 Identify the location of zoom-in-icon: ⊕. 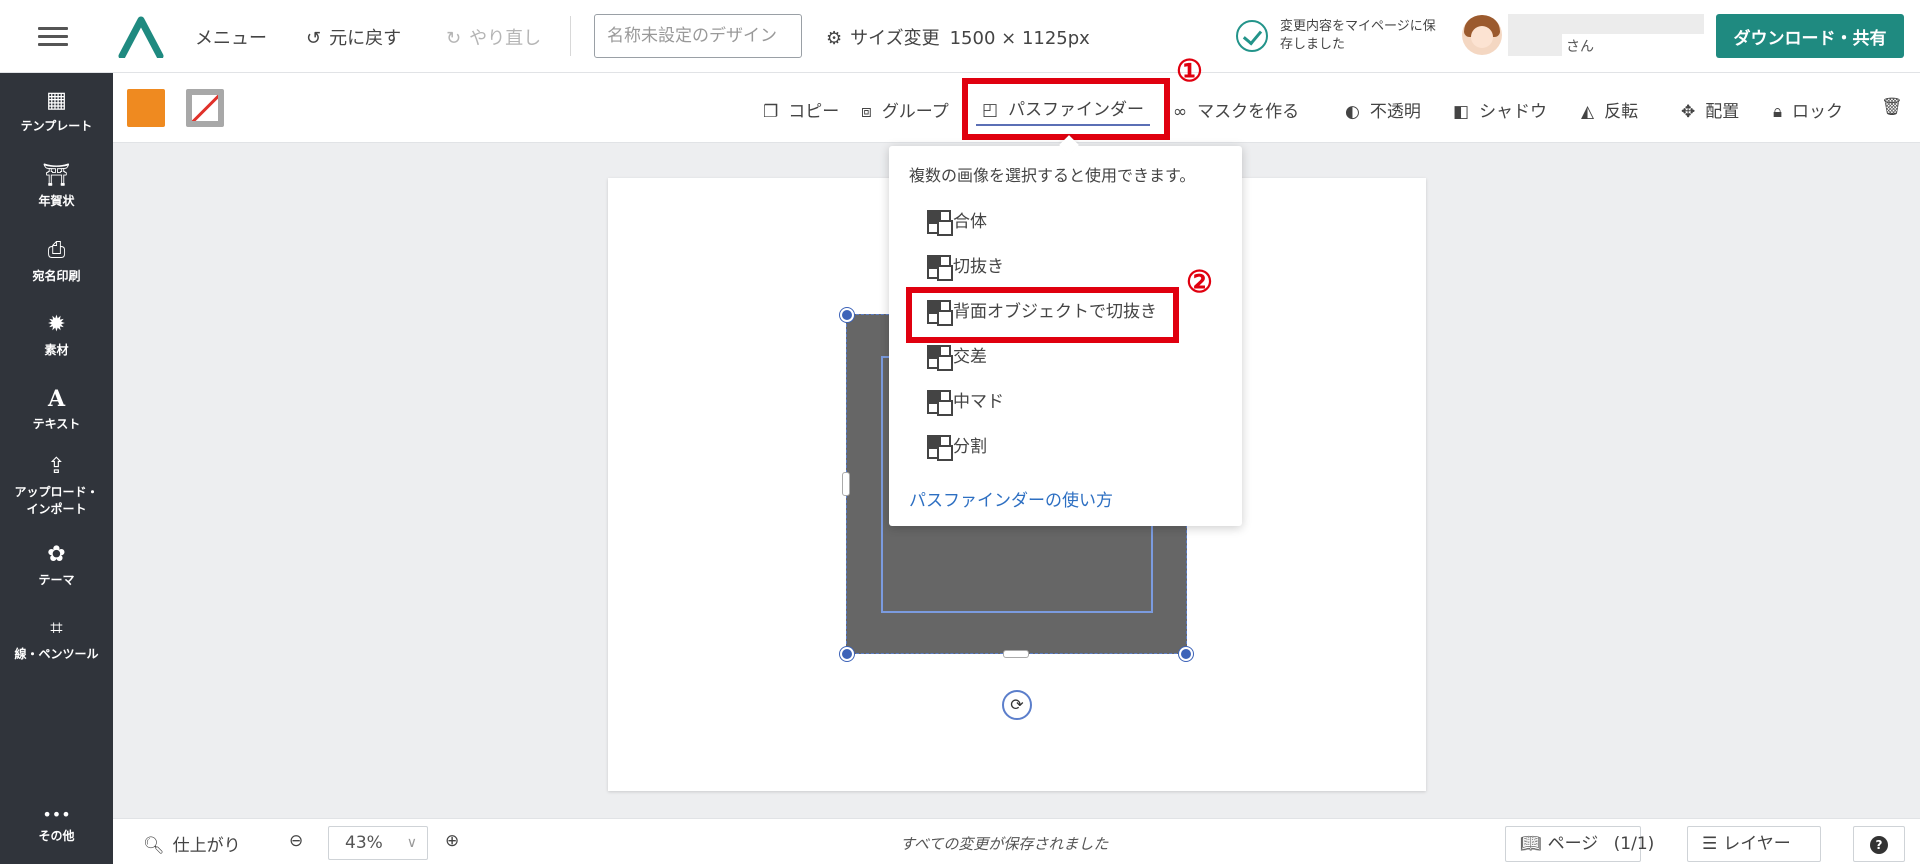
(452, 841).